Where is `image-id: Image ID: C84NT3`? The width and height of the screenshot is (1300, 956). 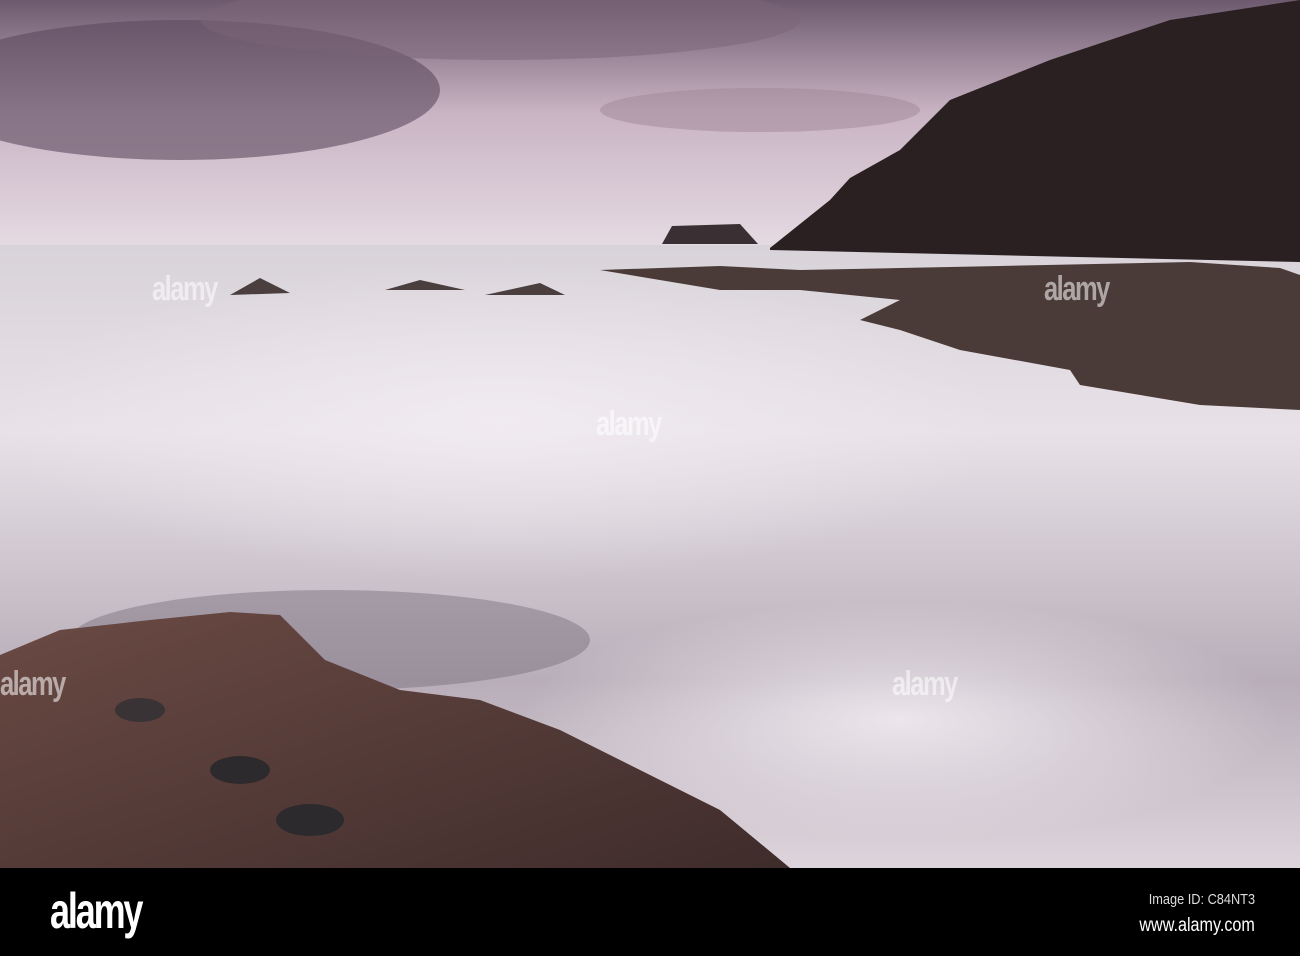
image-id: Image ID: C84NT3 is located at coordinates (1201, 899).